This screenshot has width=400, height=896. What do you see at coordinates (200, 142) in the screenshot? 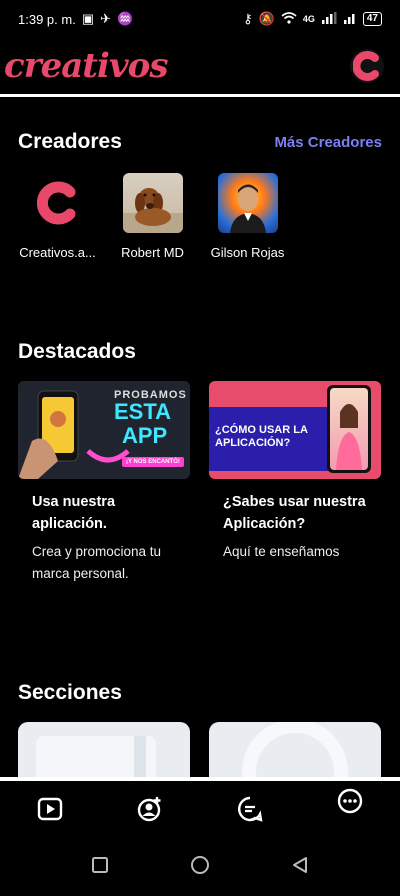
I see `creators-header: Creadores Más Creadores` at bounding box center [200, 142].